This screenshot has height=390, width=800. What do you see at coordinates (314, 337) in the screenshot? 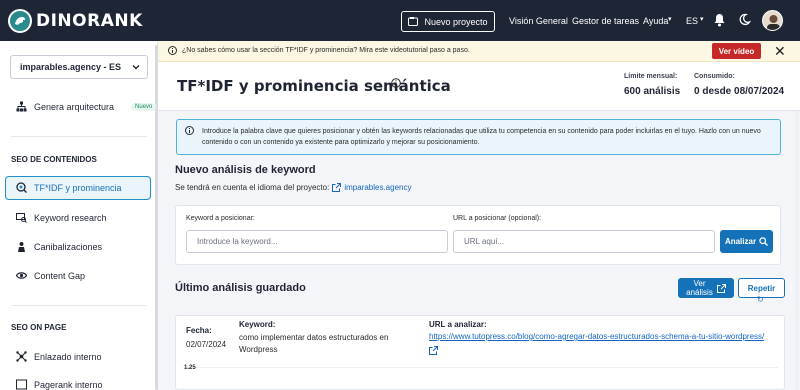
I see `keyword-result-value-line1: como implementar datos estructurados en` at bounding box center [314, 337].